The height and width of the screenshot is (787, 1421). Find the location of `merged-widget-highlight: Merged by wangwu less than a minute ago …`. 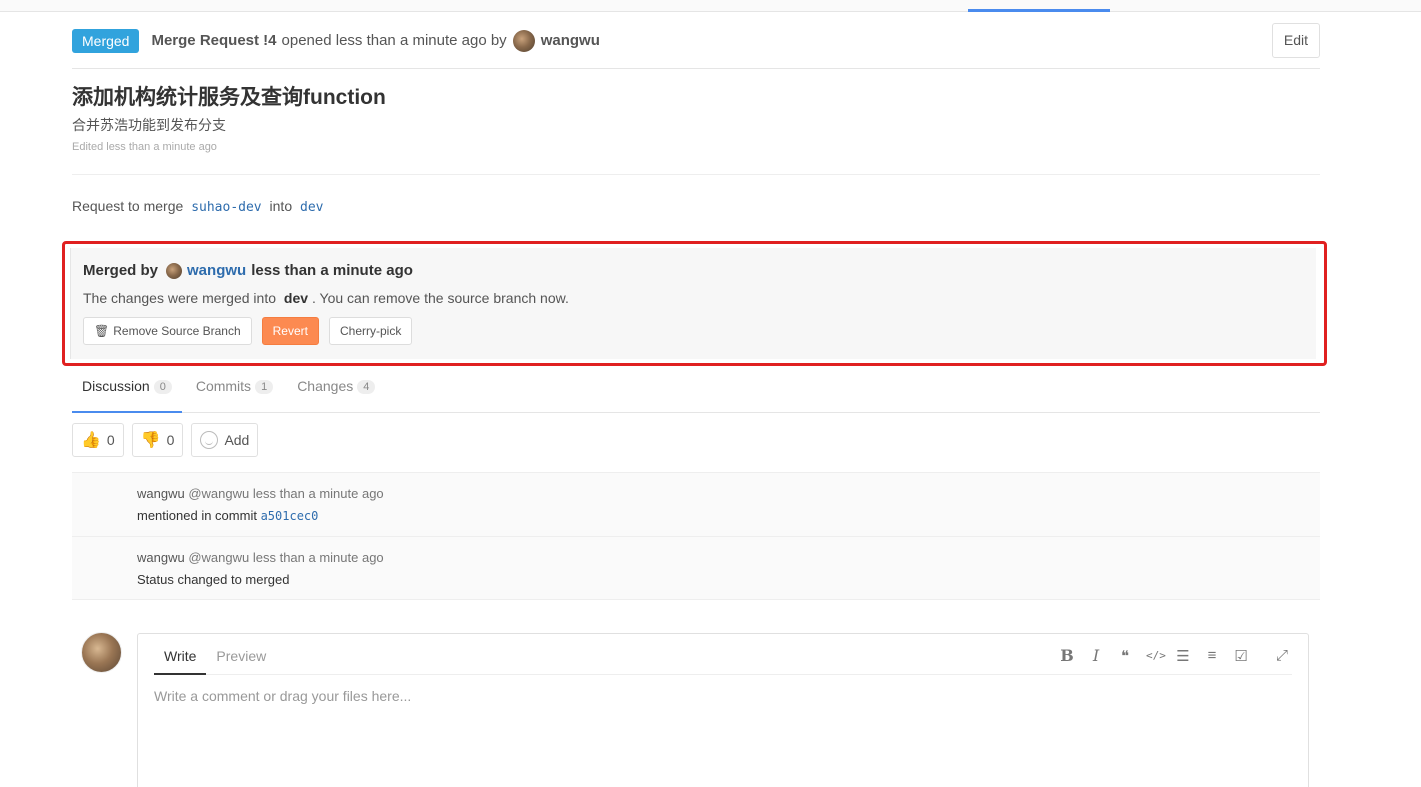

merged-widget-highlight: Merged by wangwu less than a minute ago … is located at coordinates (694, 303).